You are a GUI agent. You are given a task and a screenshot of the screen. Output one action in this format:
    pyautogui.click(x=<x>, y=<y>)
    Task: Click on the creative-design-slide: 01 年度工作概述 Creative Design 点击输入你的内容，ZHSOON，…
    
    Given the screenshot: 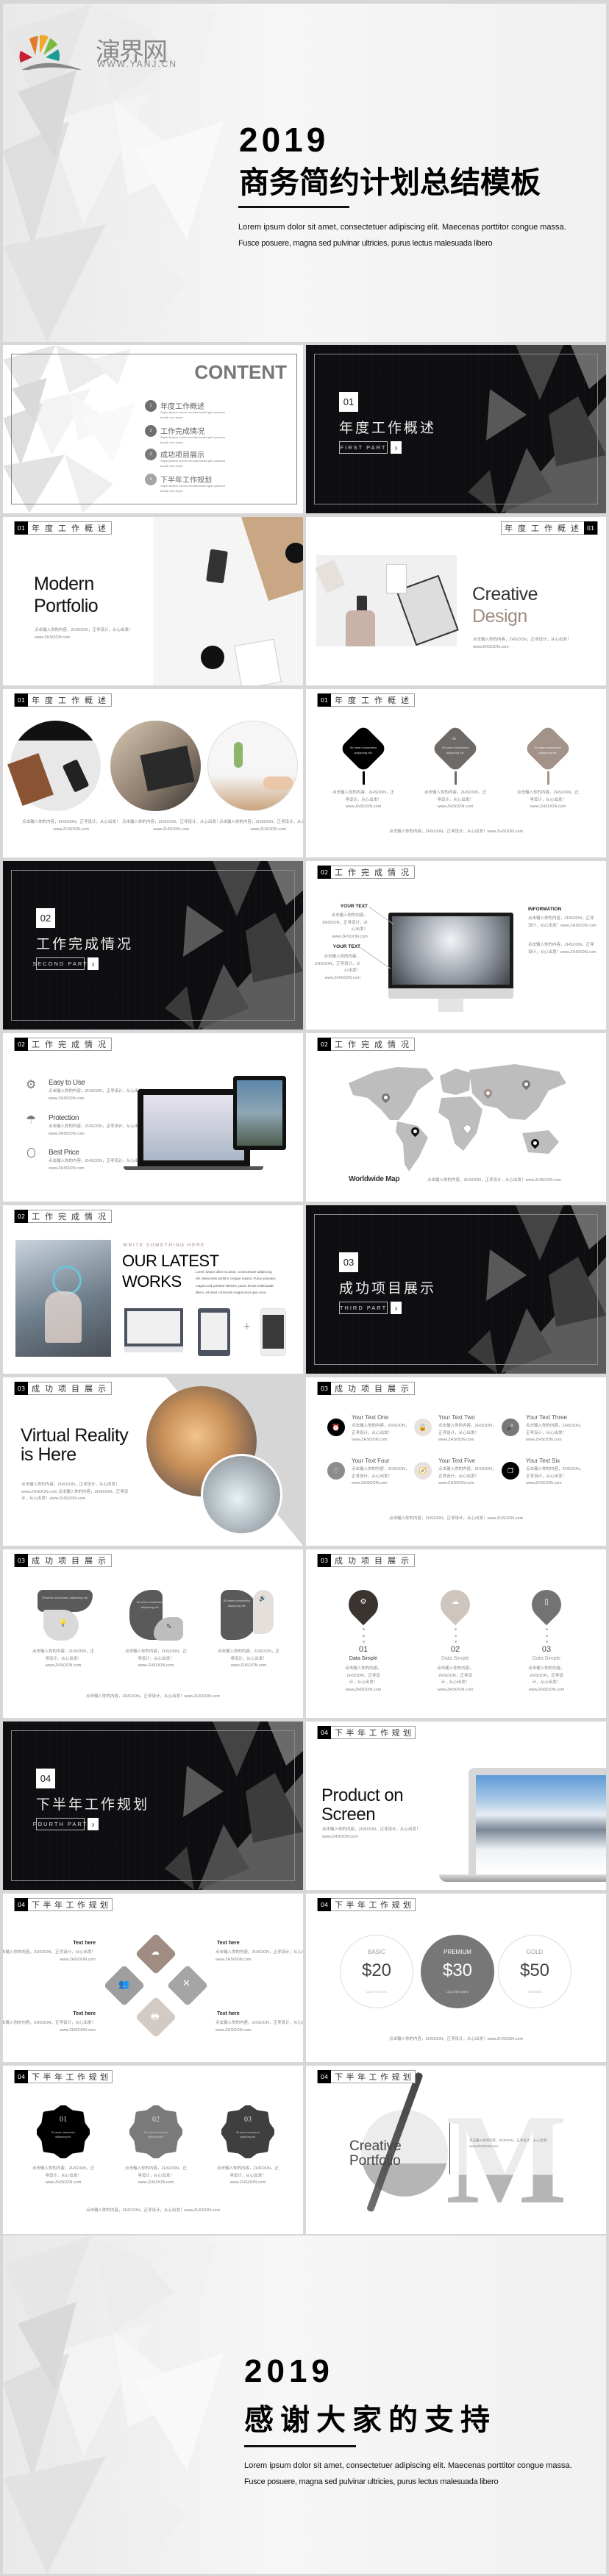 What is the action you would take?
    pyautogui.click(x=456, y=601)
    